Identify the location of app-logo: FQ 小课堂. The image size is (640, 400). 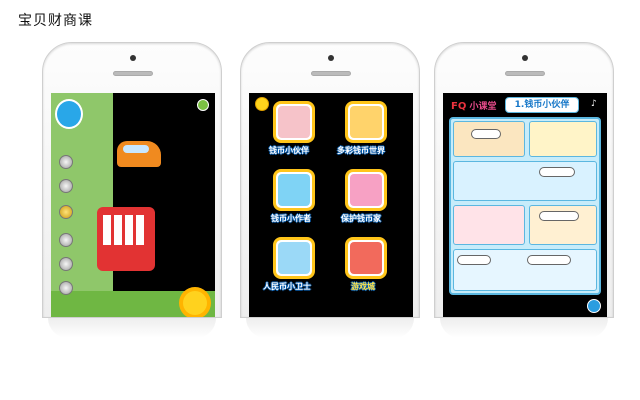
(474, 105).